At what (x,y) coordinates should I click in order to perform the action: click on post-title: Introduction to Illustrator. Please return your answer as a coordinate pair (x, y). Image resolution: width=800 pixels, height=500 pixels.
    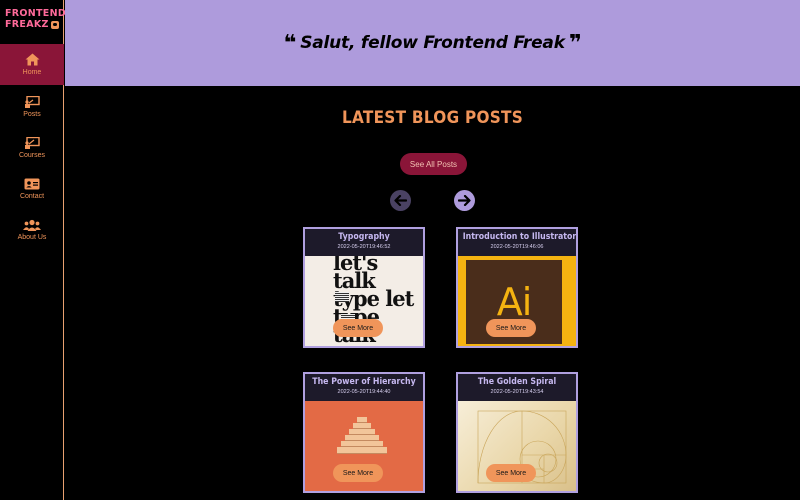
    Looking at the image, I should click on (519, 237).